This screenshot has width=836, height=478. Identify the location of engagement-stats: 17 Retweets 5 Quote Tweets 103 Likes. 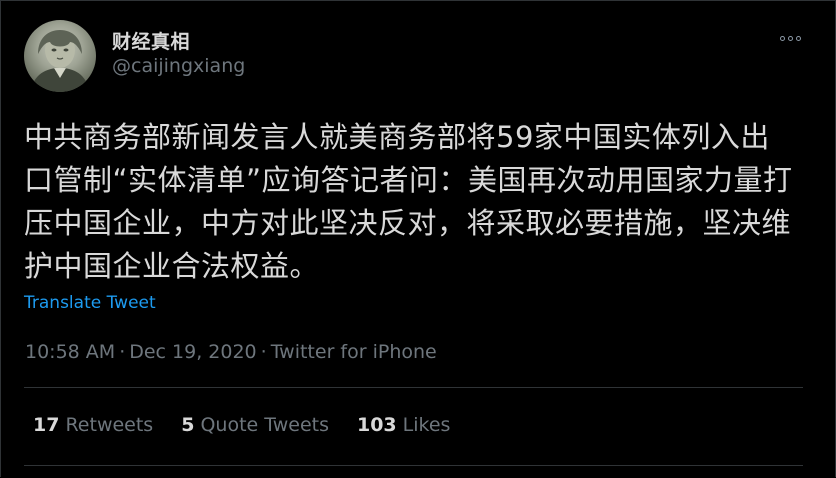
(241, 425).